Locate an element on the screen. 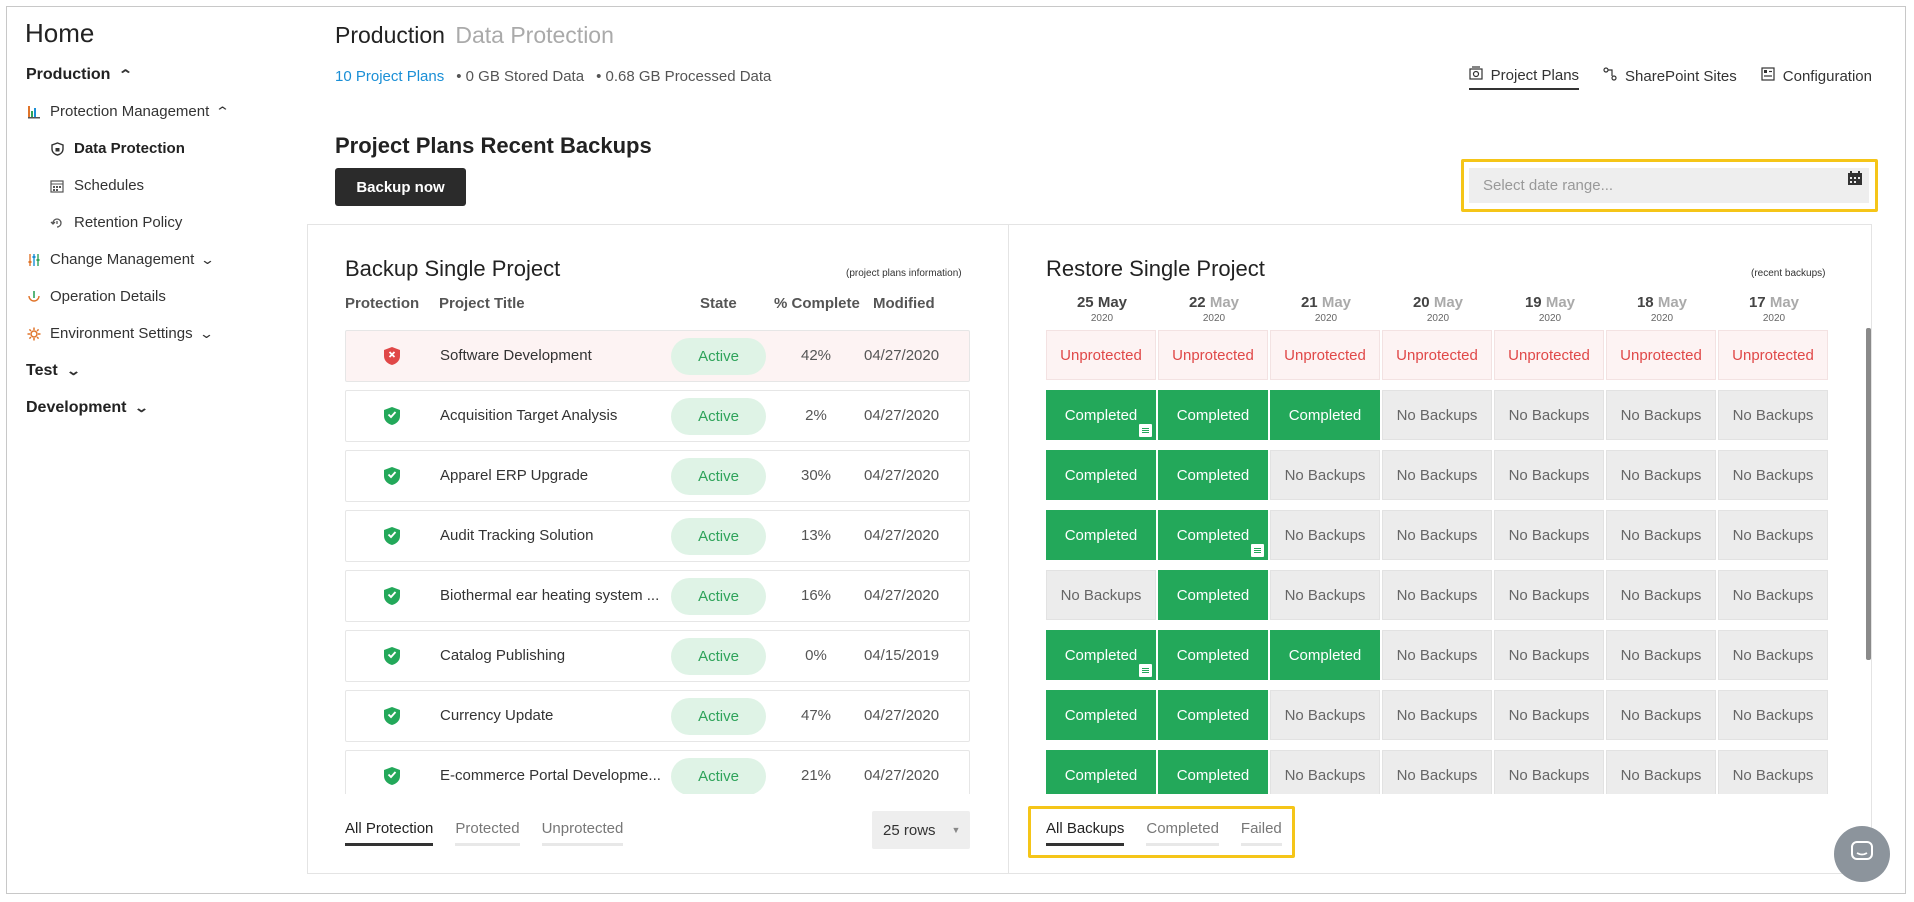 This screenshot has width=1914, height=902. sidebar-item-change-management: Change Management ⌄ is located at coordinates (120, 259).